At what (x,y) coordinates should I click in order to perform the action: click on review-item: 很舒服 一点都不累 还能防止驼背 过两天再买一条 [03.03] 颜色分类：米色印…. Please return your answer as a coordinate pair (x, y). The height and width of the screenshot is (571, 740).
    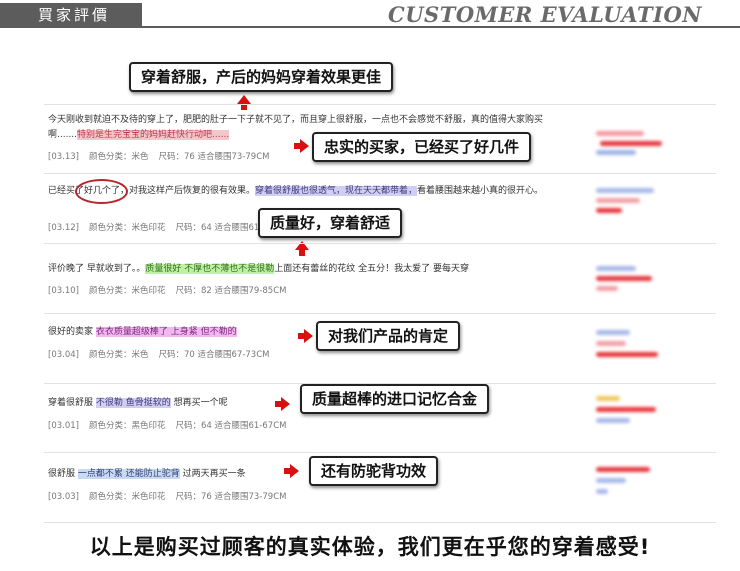
    Looking at the image, I should click on (380, 487).